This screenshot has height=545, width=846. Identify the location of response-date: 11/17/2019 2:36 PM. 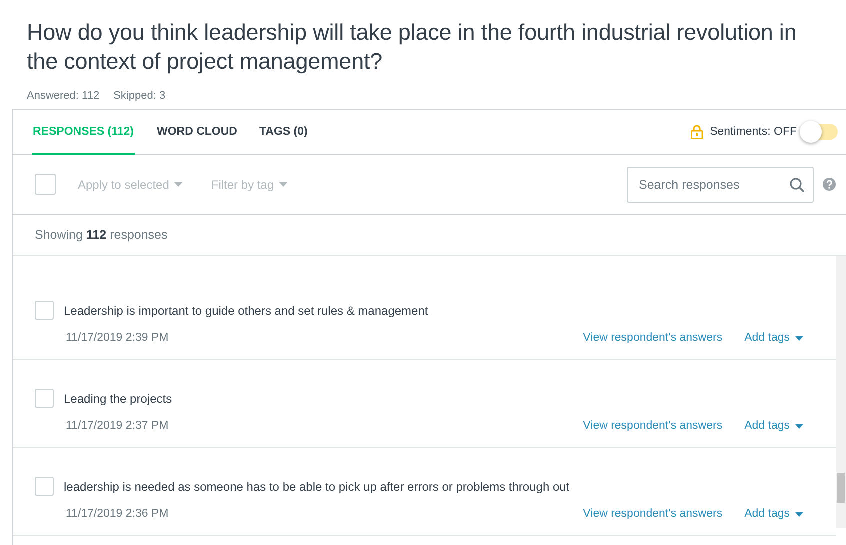
(118, 514).